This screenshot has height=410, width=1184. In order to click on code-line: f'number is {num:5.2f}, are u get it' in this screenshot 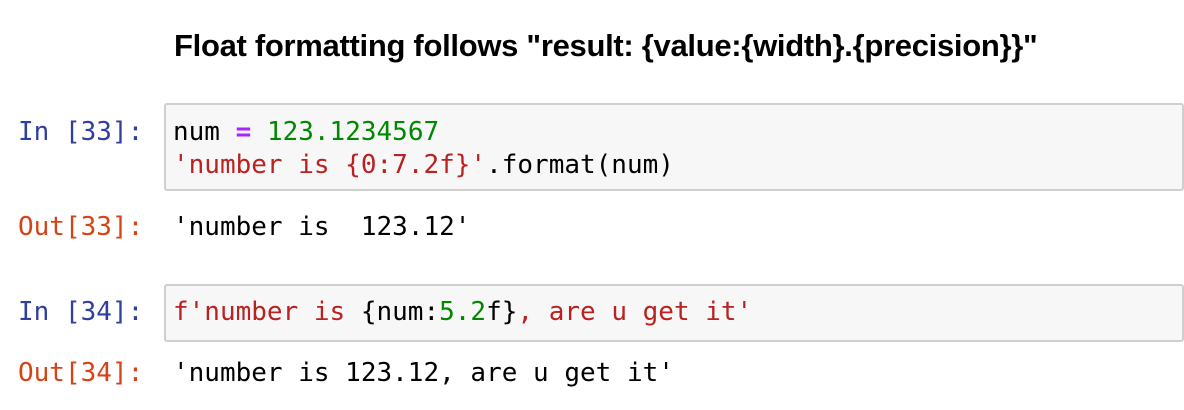, I will do `click(462, 312)`.